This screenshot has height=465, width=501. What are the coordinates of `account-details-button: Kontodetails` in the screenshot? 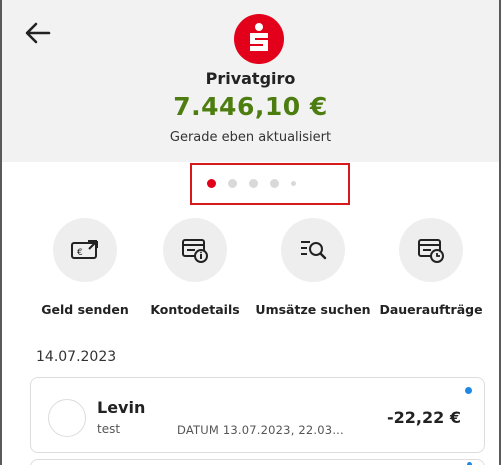 It's located at (195, 273).